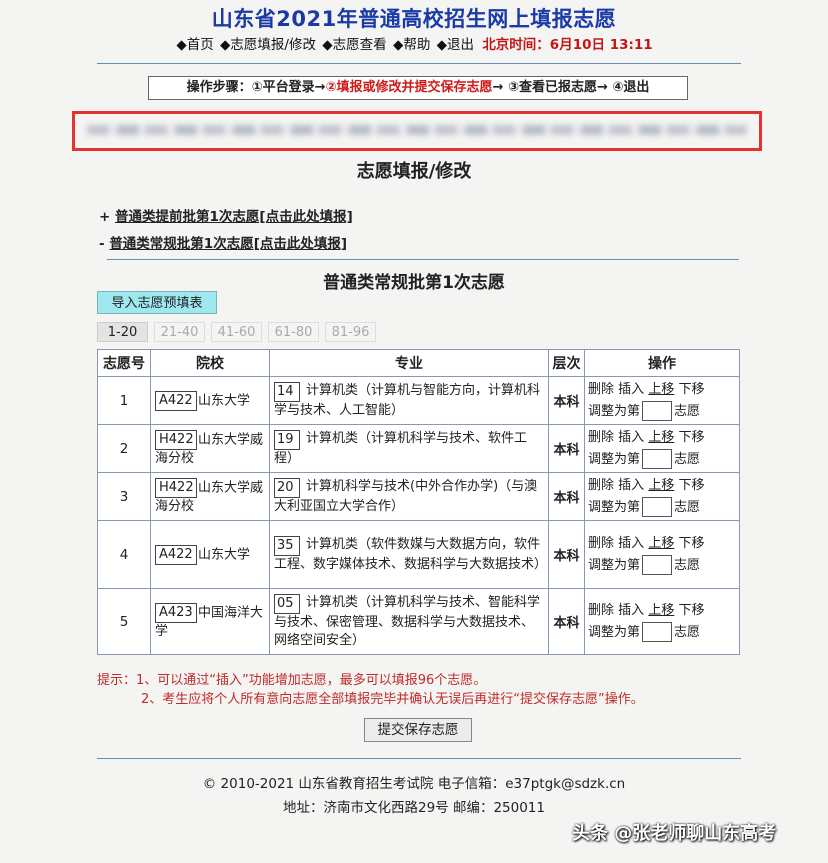  I want to click on watermark: 头条 @张老师聊山东高考, so click(674, 833).